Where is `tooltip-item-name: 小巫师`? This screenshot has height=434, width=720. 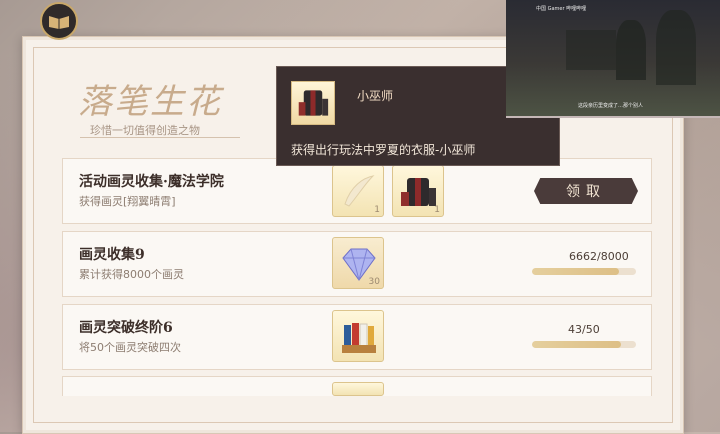
tooltip-item-name: 小巫师 is located at coordinates (375, 96).